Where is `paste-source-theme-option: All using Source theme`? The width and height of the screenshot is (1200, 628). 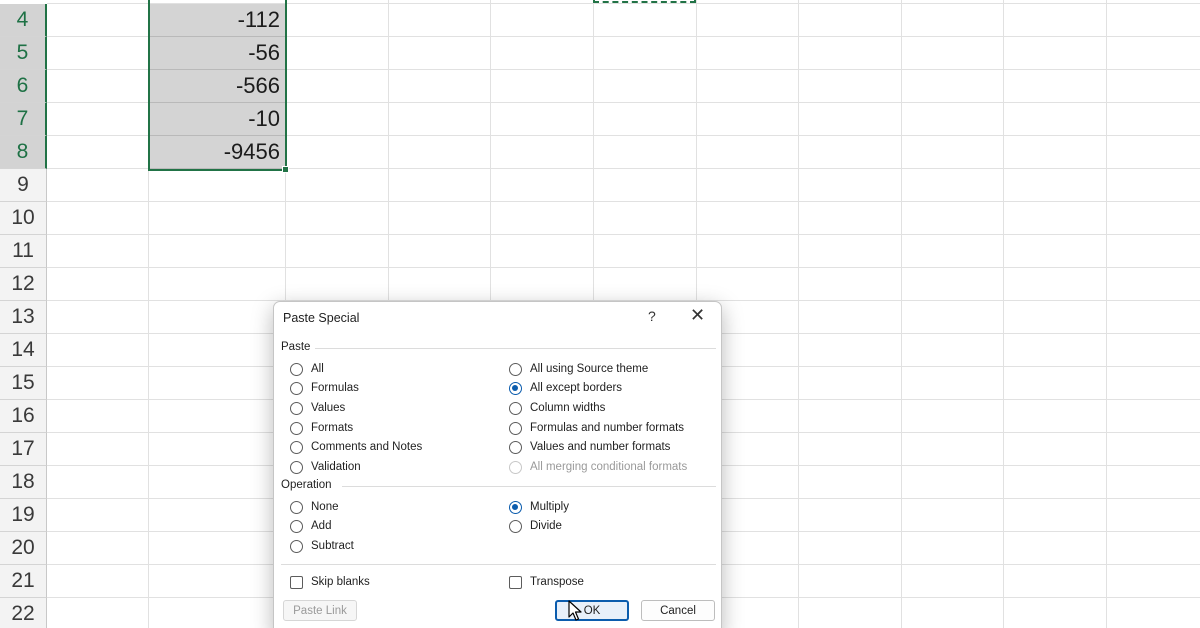
paste-source-theme-option: All using Source theme is located at coordinates (578, 369).